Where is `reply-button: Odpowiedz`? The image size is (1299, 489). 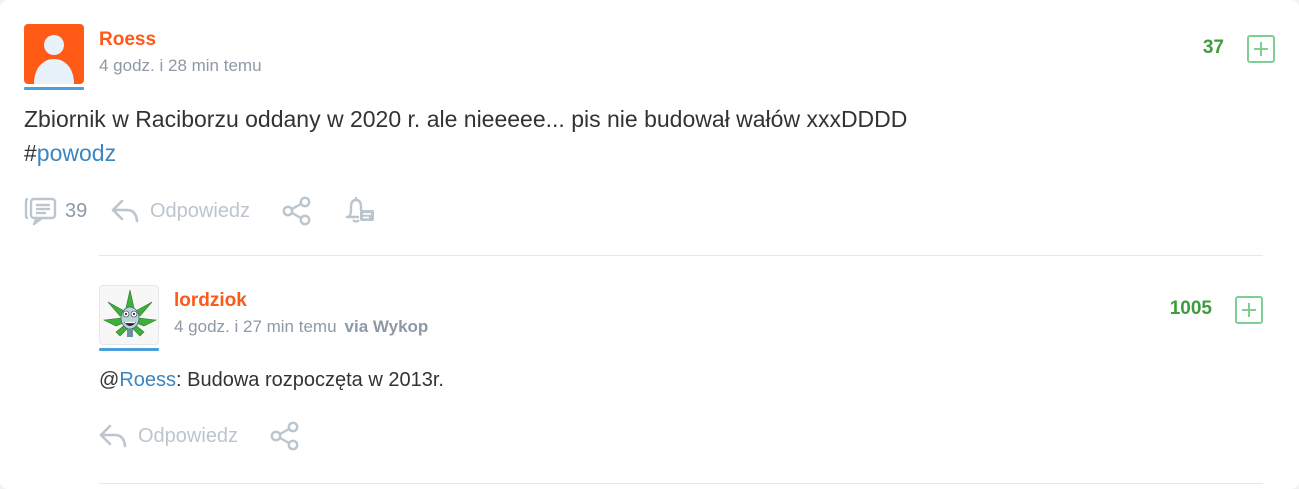 reply-button: Odpowiedz is located at coordinates (180, 211).